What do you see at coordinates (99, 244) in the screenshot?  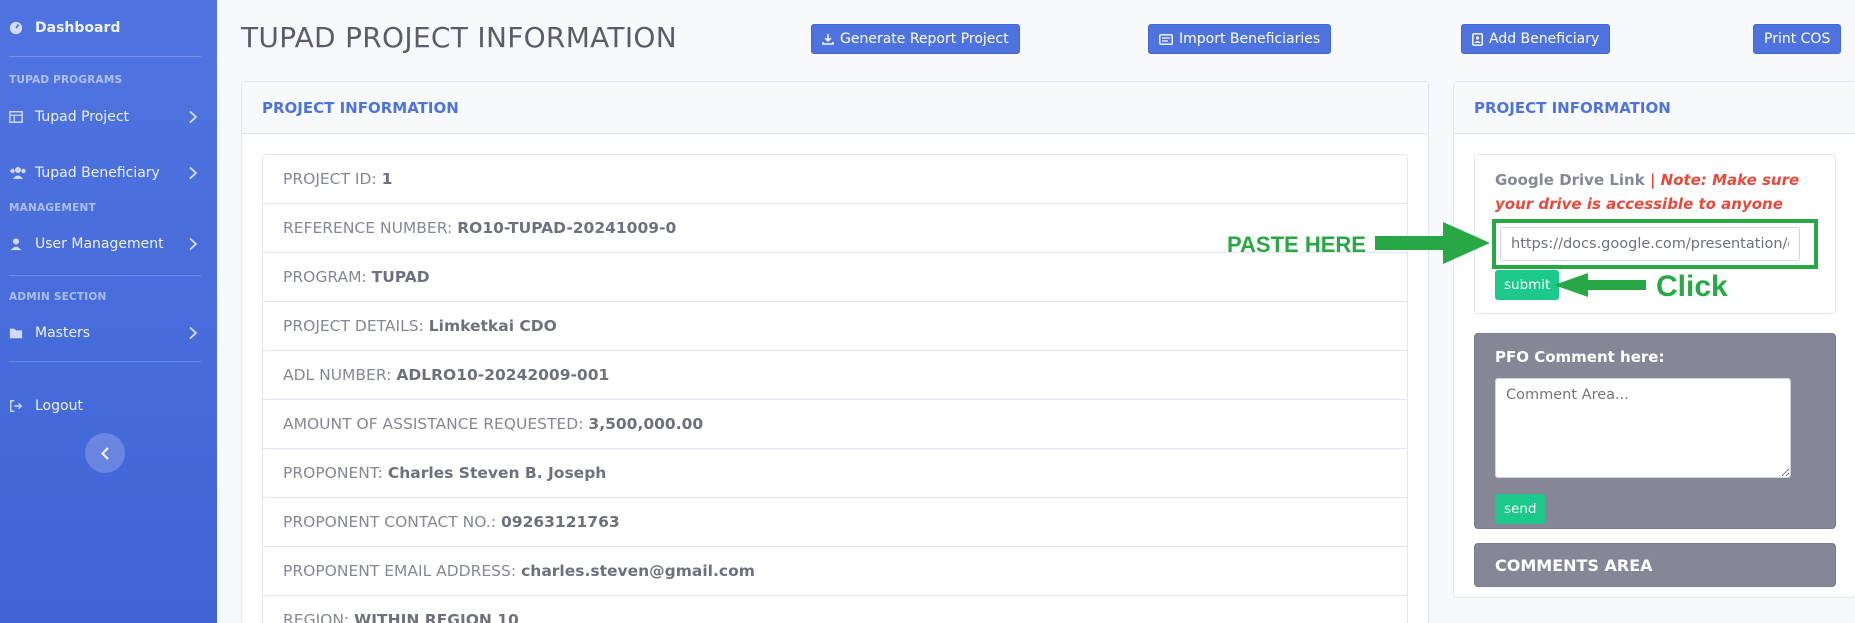 I see `sidebar-item-label: User Management` at bounding box center [99, 244].